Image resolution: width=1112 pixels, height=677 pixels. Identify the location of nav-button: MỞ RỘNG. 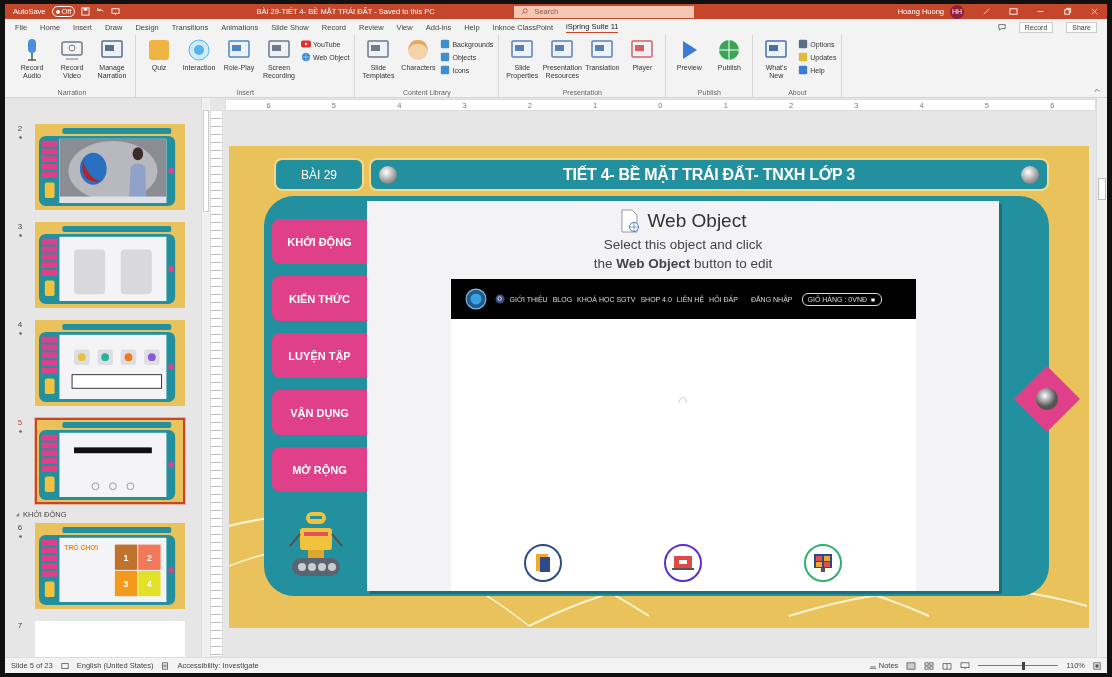
(319, 469).